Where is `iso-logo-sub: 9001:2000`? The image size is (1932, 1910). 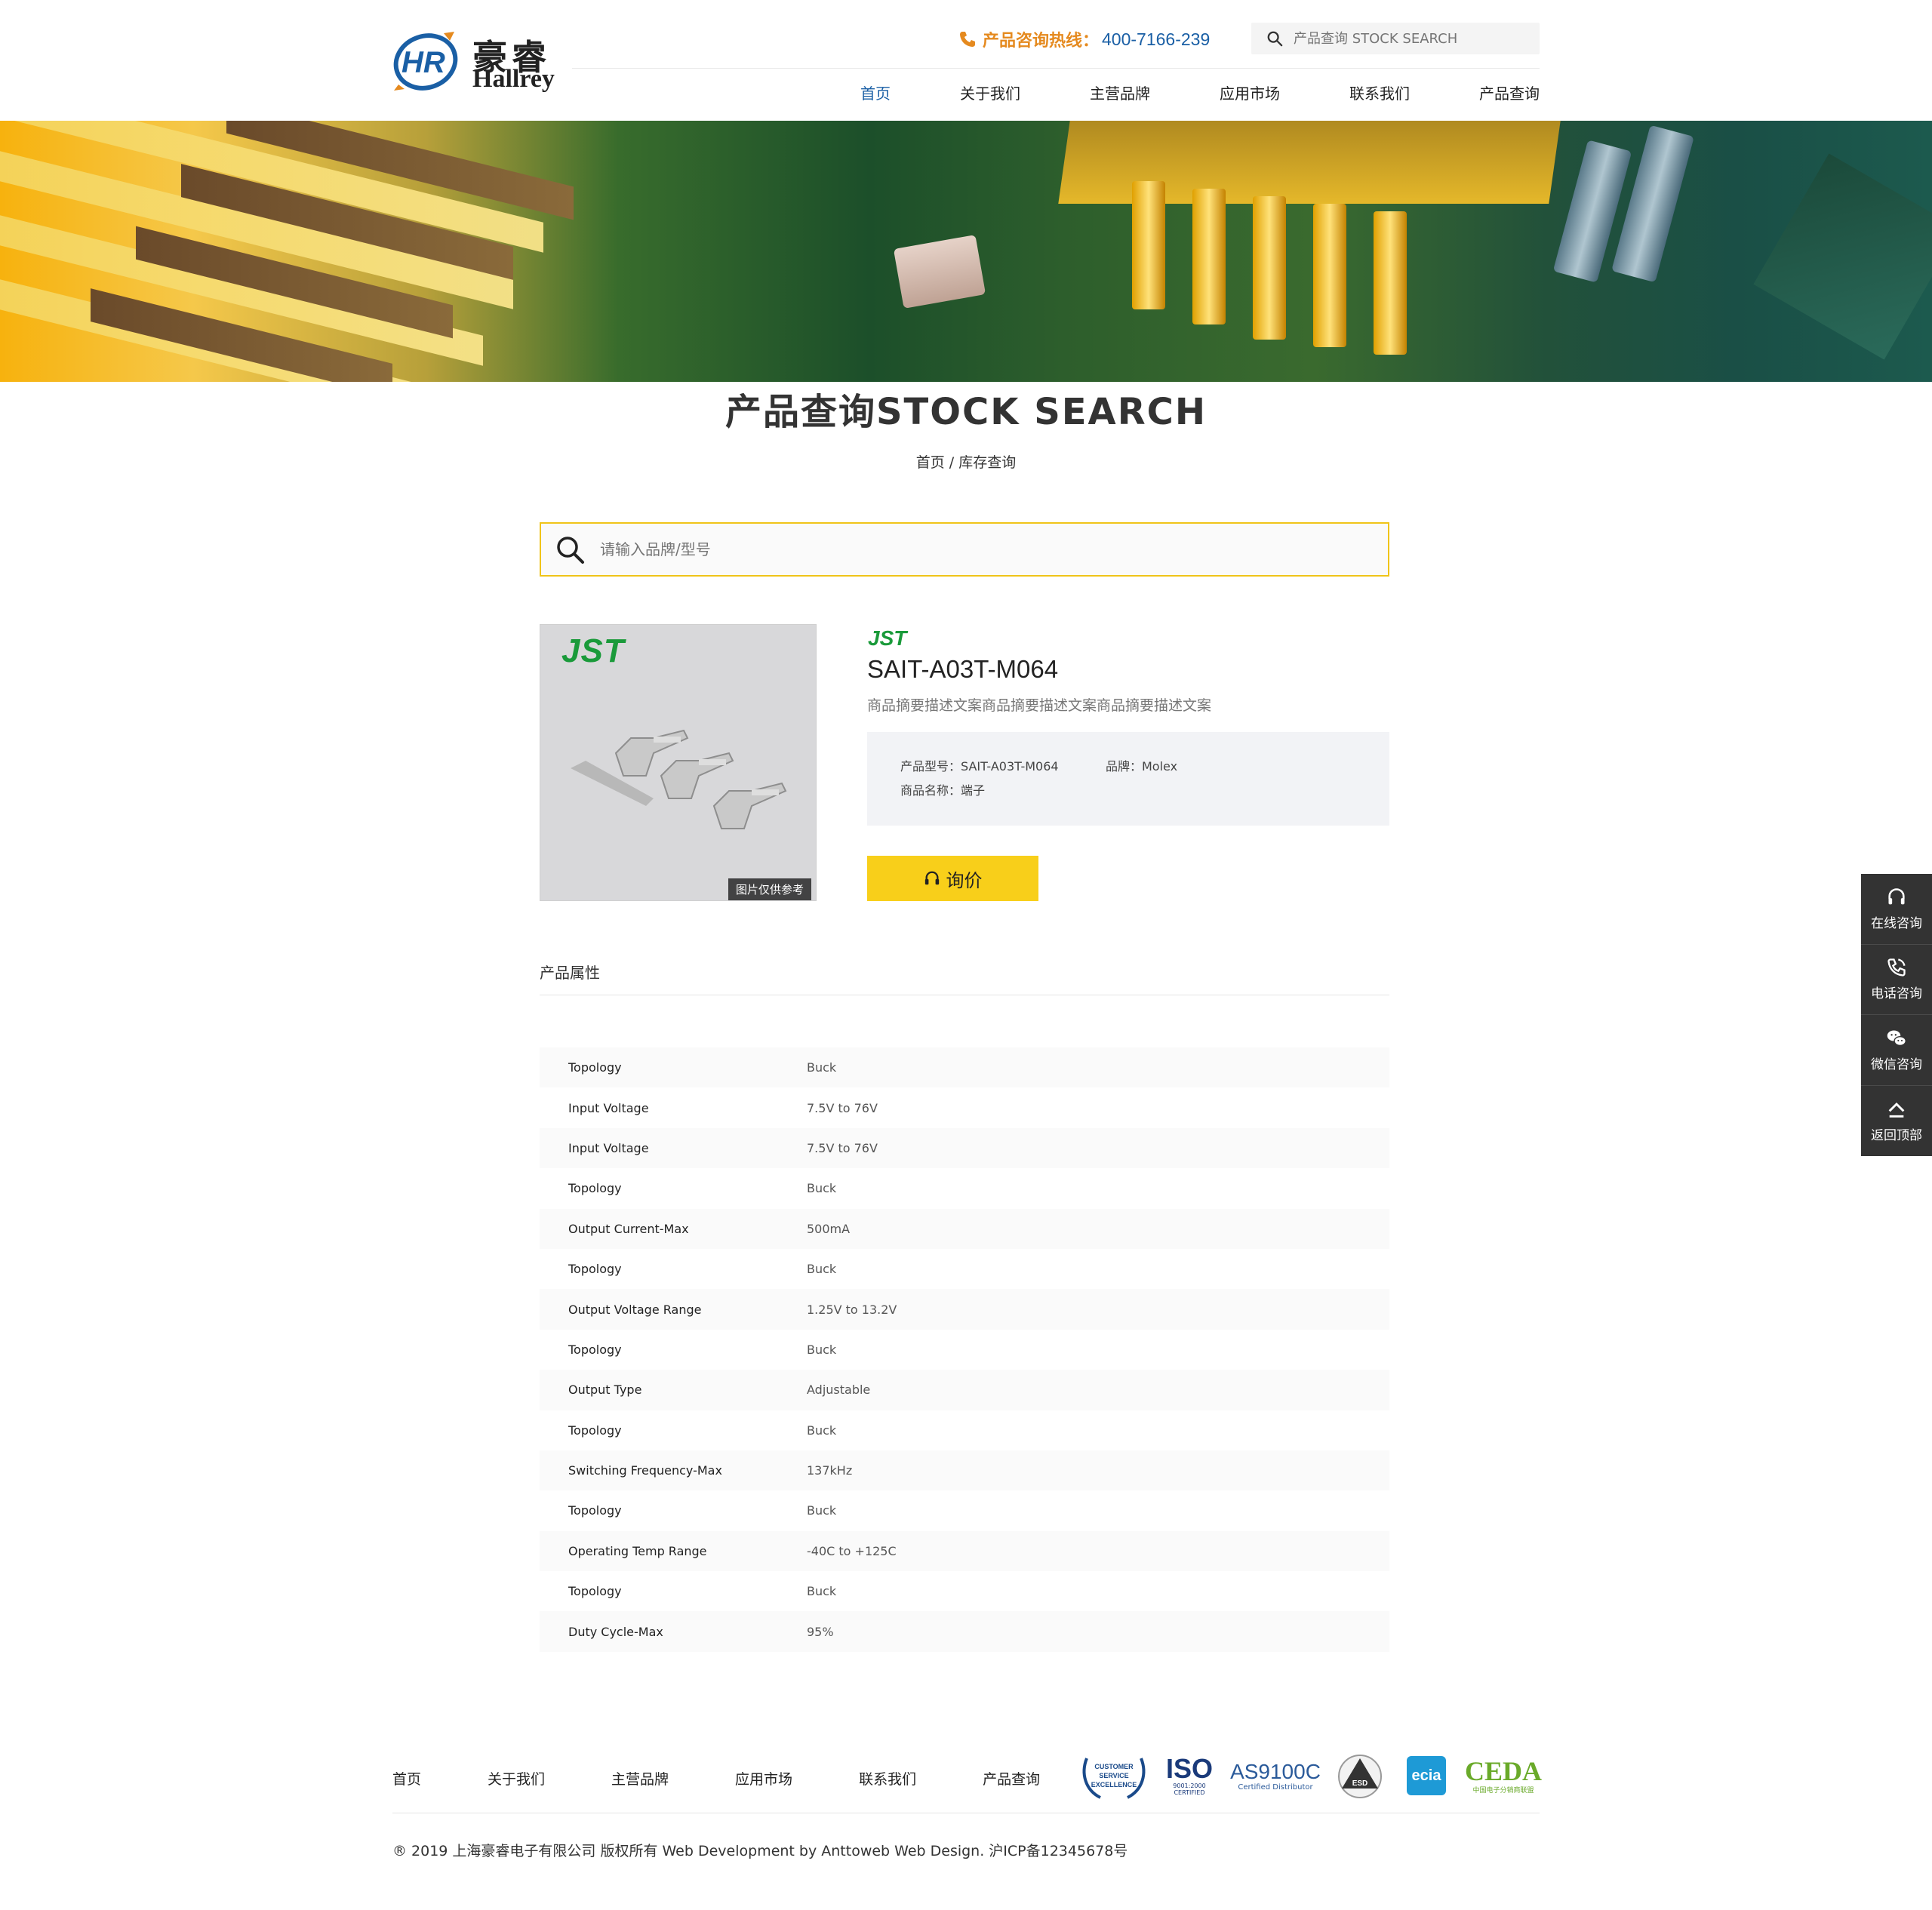
iso-logo-sub: 9001:2000 is located at coordinates (1189, 1785).